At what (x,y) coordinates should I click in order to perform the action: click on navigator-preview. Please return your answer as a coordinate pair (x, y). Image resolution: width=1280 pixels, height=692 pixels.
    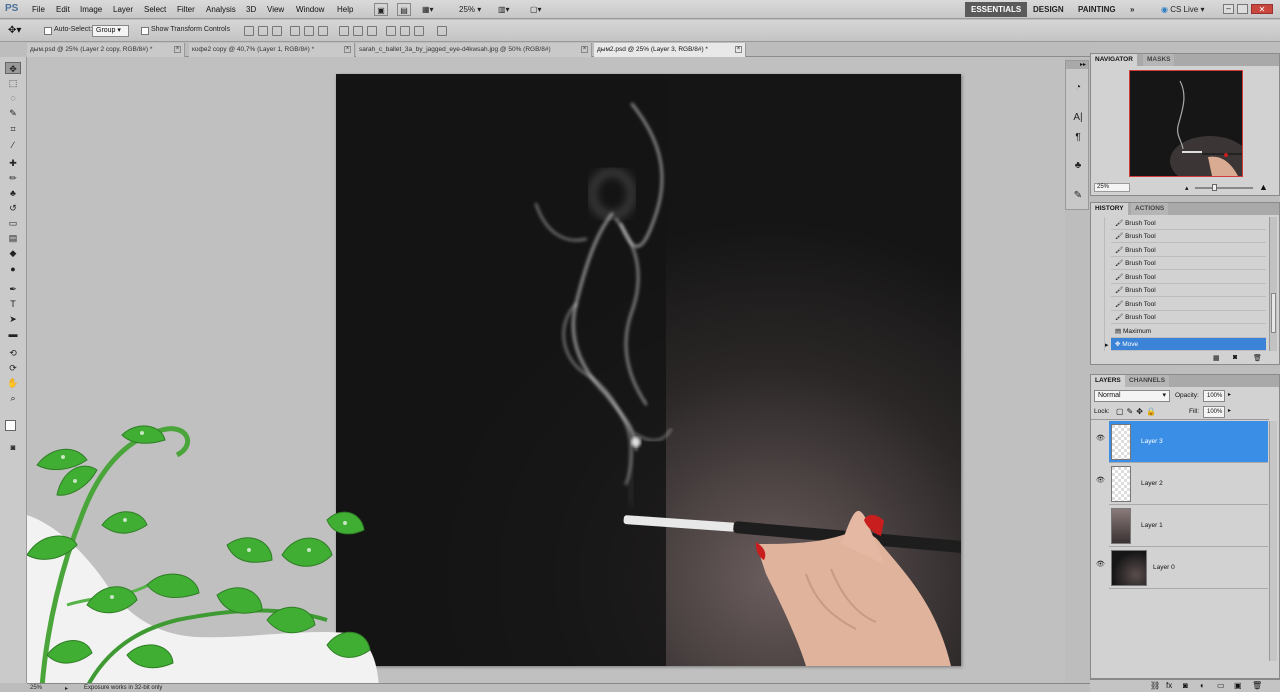
    Looking at the image, I should click on (1189, 128).